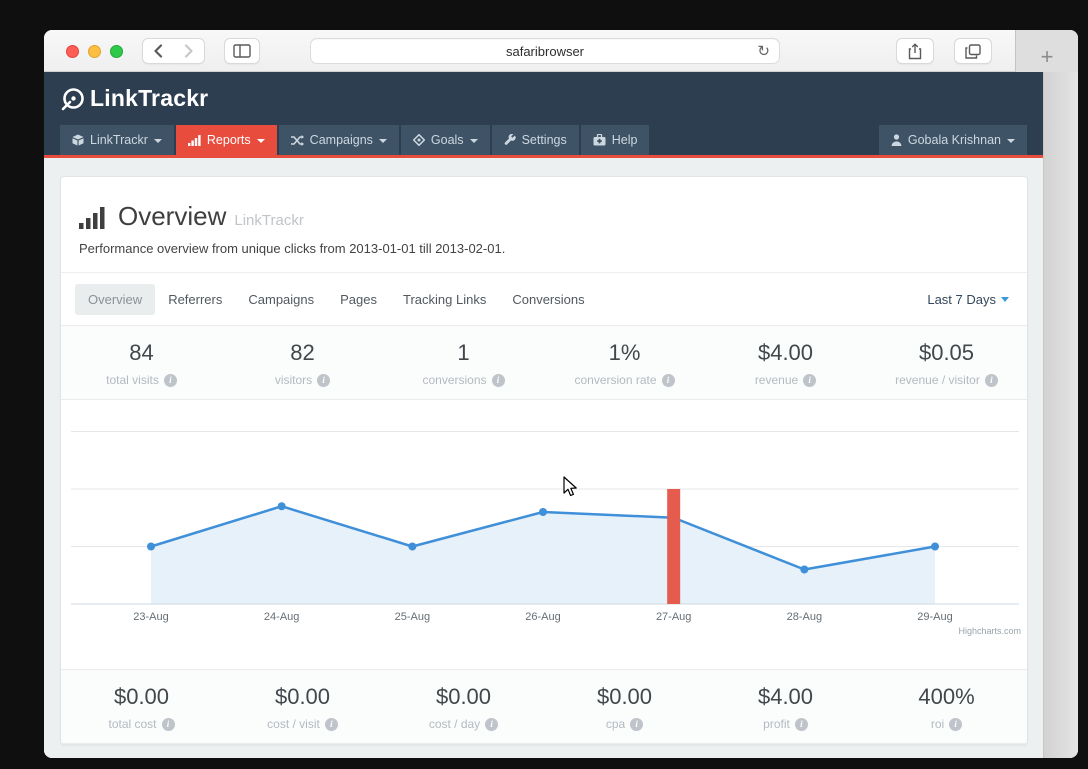 Image resolution: width=1088 pixels, height=769 pixels. I want to click on reload-icon: ↻, so click(763, 51).